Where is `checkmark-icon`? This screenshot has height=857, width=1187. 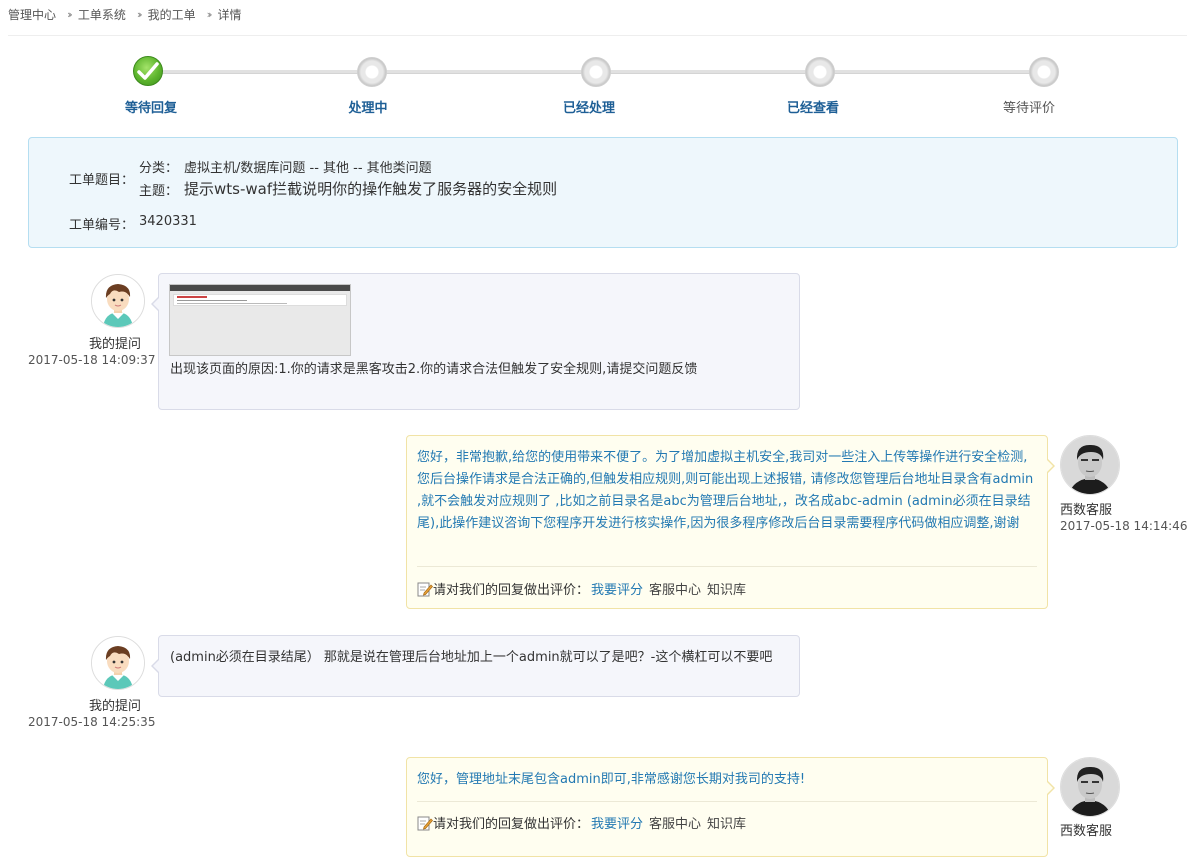
checkmark-icon is located at coordinates (148, 71).